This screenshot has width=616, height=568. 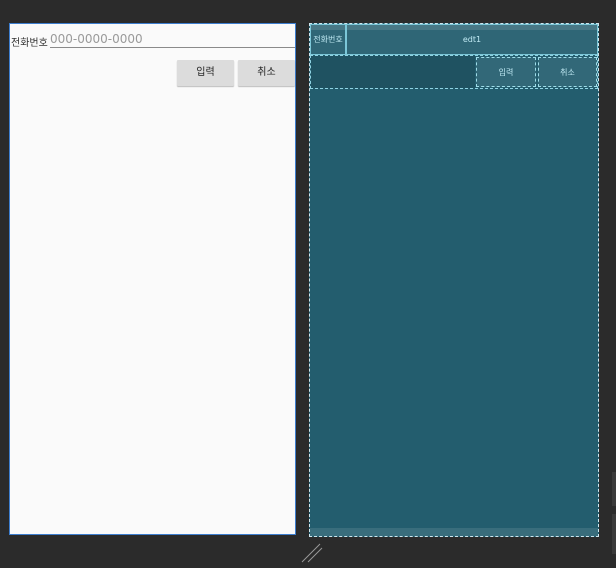 I want to click on blueprint-nav-band, so click(x=454, y=532).